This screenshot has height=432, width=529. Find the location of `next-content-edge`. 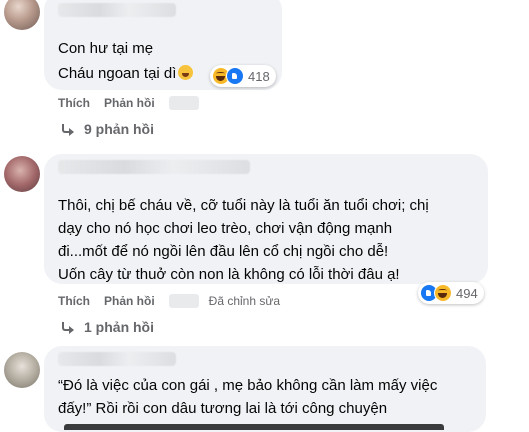

next-content-edge is located at coordinates (254, 427).